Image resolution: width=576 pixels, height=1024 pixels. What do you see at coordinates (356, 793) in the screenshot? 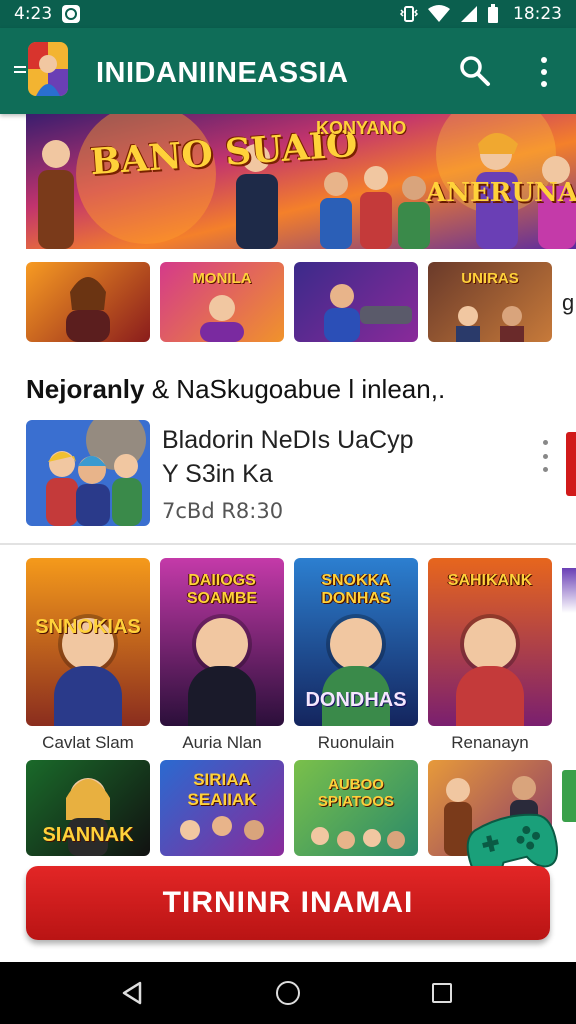
I see `card-title: AUBOO SPIATOOS` at bounding box center [356, 793].